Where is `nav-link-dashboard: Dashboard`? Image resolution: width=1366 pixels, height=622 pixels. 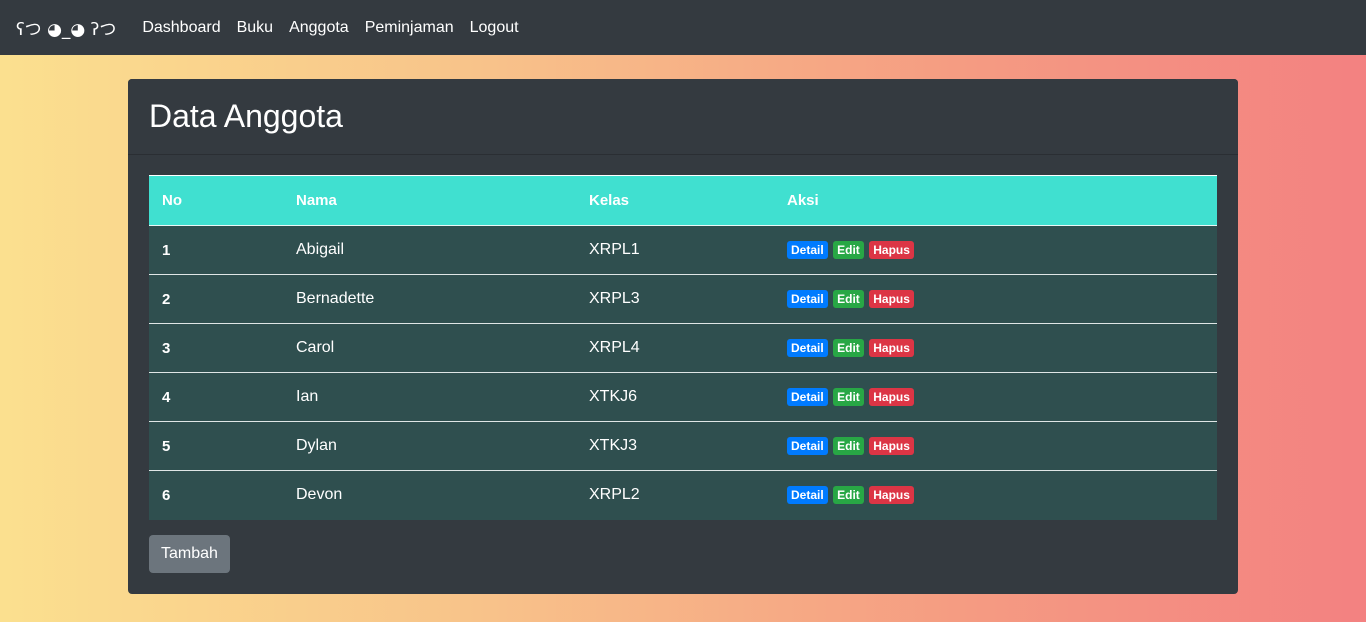
nav-link-dashboard: Dashboard is located at coordinates (181, 28).